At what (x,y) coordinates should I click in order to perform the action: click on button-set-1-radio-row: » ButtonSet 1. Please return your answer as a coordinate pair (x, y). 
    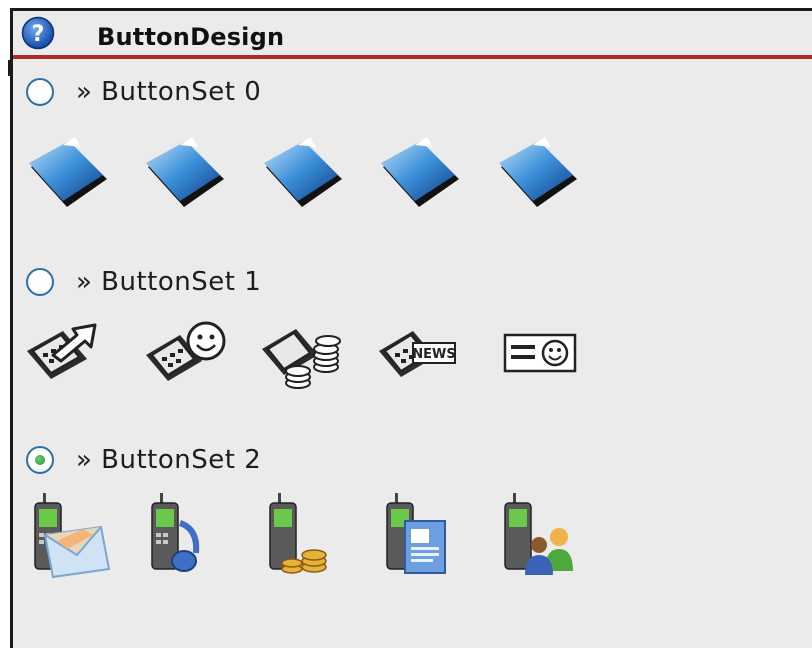
    Looking at the image, I should click on (143, 282).